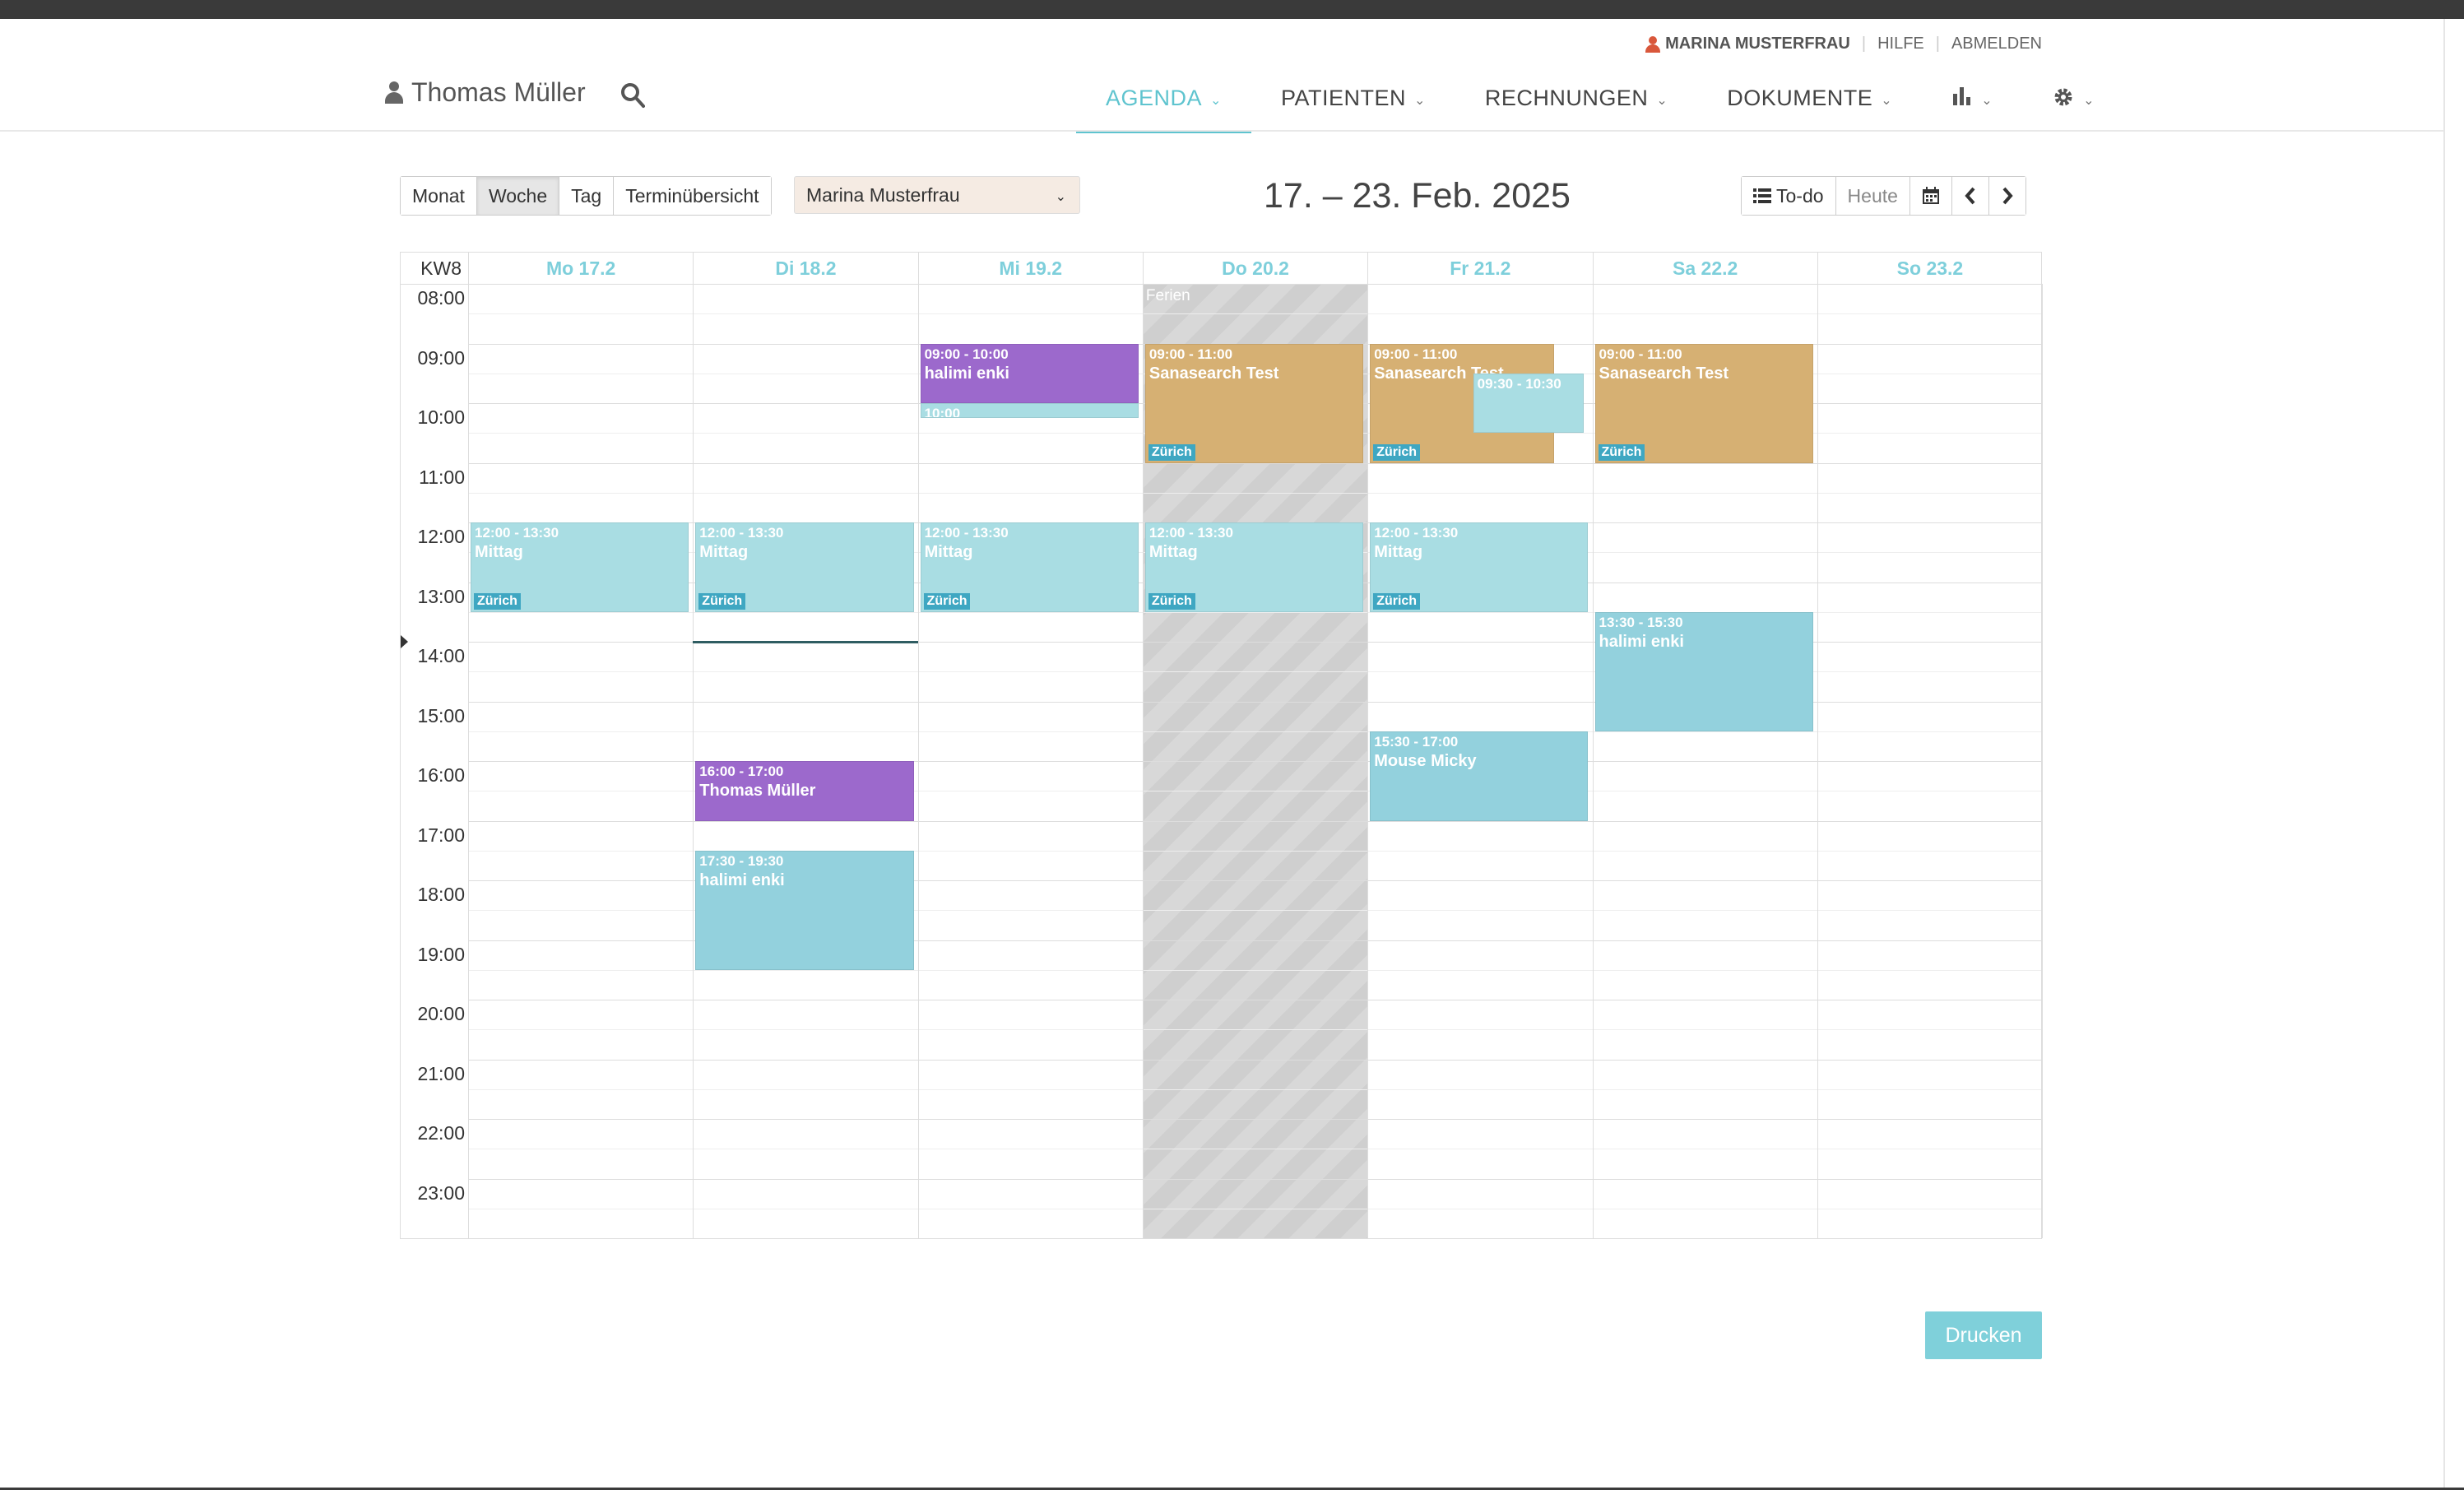 The width and height of the screenshot is (2464, 1490). Describe the element at coordinates (1416, 741) in the screenshot. I see `event-time: 15:30 - 17:00` at that location.